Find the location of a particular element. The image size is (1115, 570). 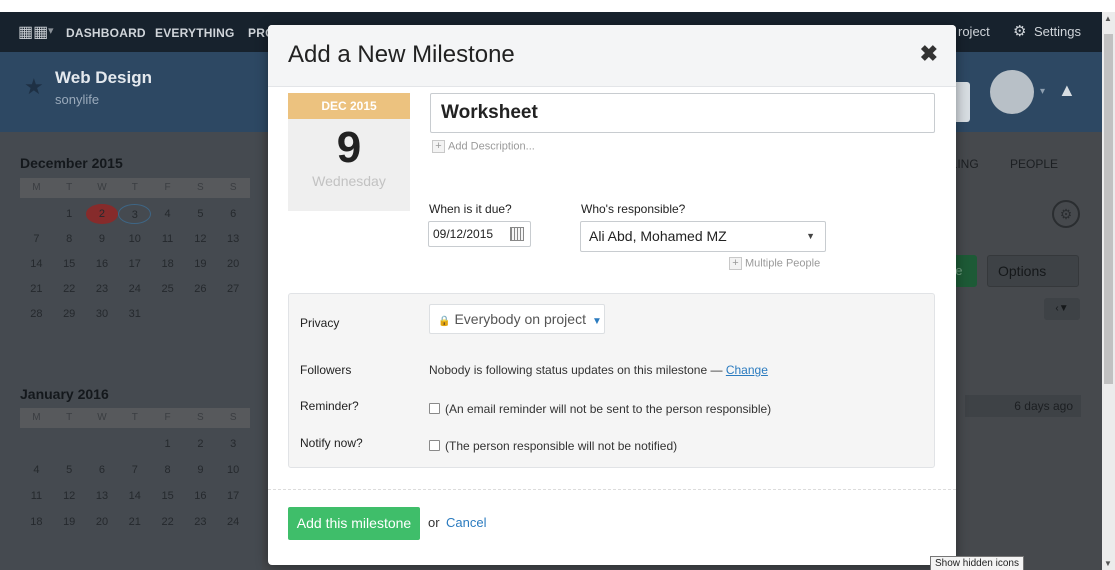

calendar-day-number: 21 is located at coordinates (134, 522).